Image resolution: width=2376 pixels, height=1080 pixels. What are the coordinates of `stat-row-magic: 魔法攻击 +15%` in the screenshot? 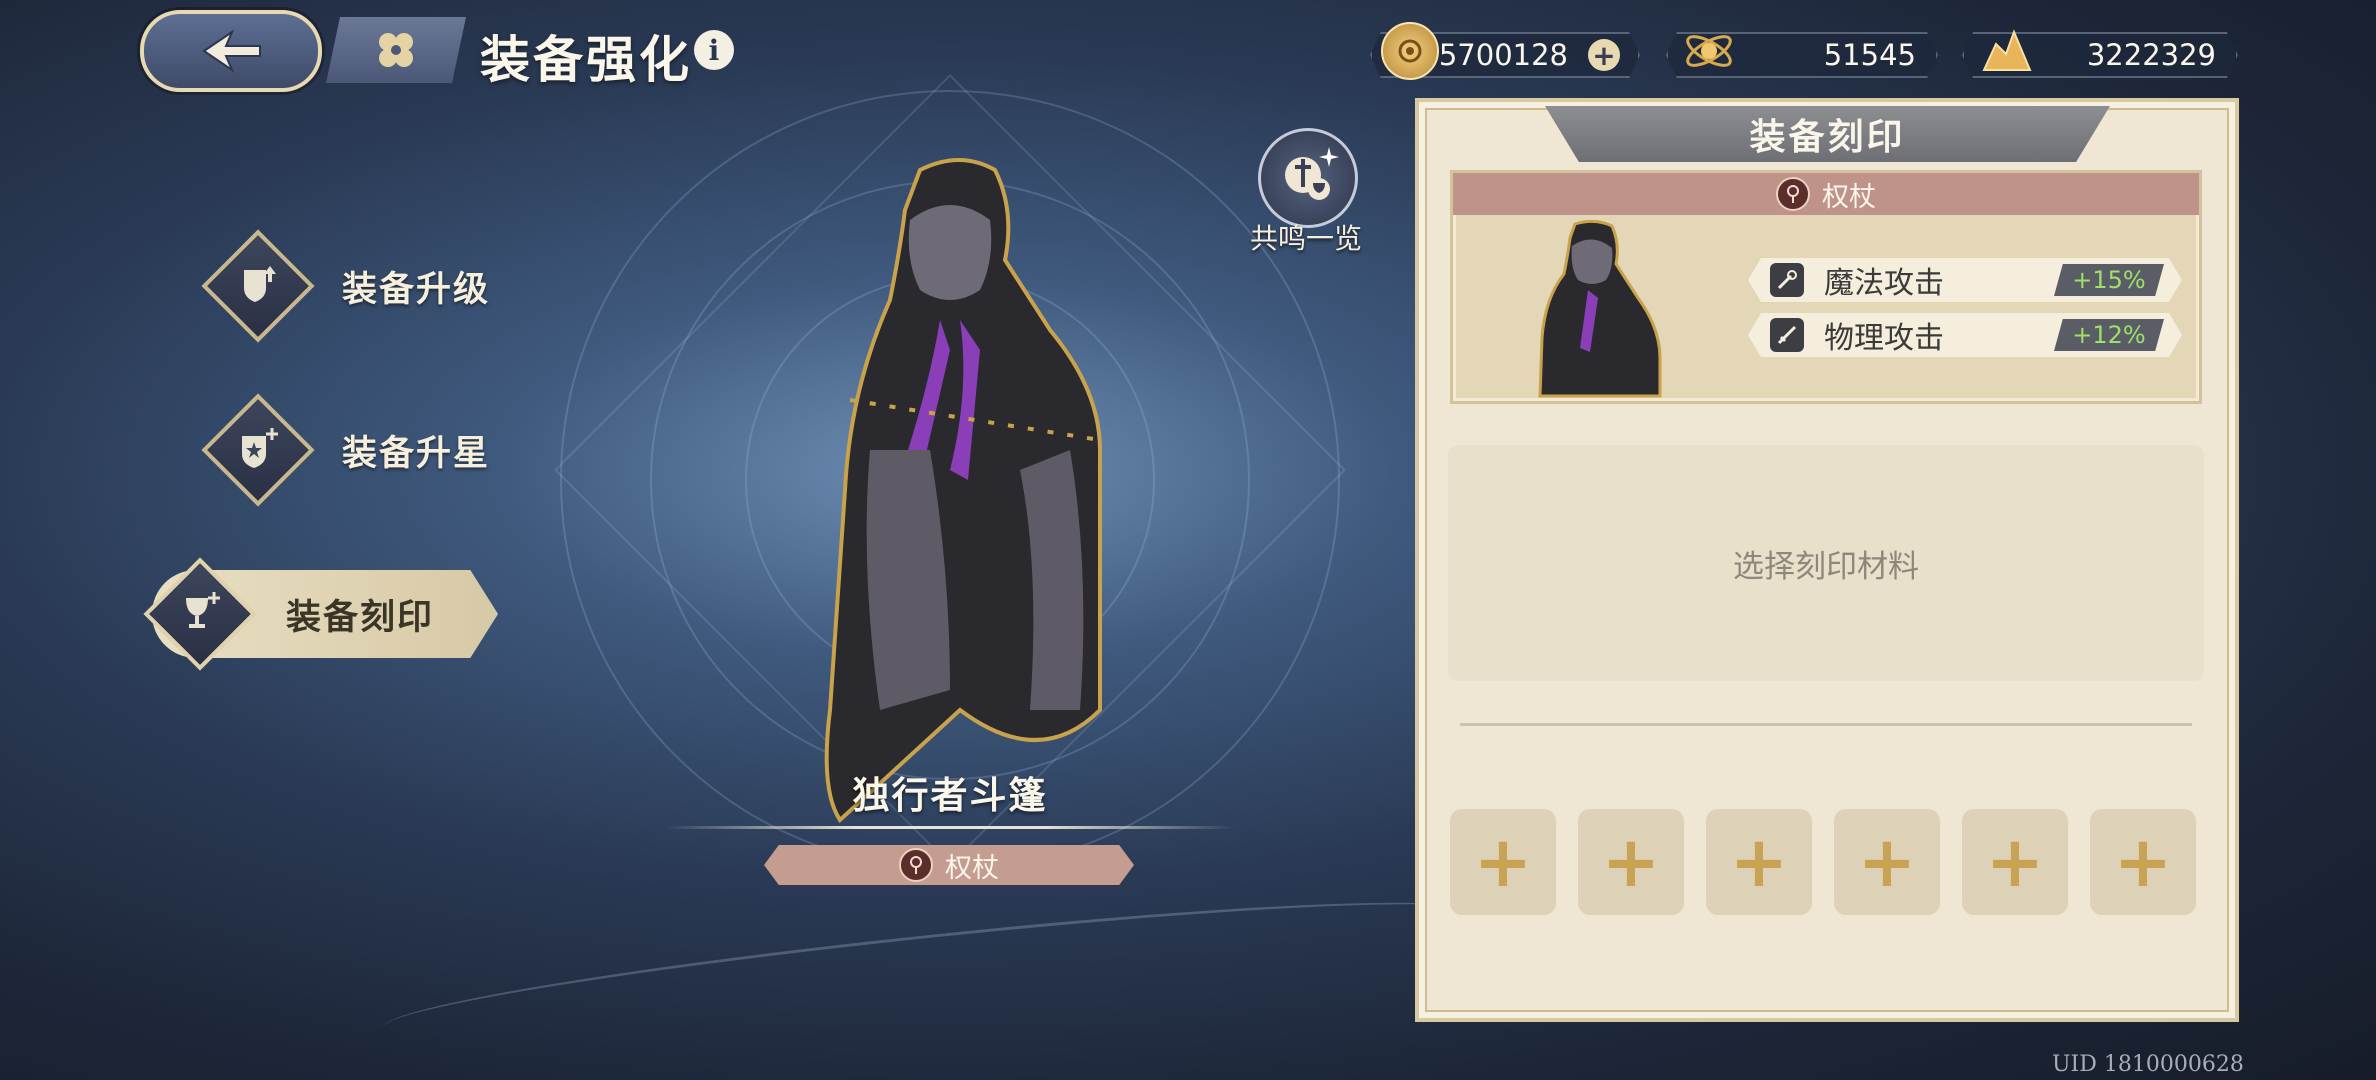 It's located at (1965, 280).